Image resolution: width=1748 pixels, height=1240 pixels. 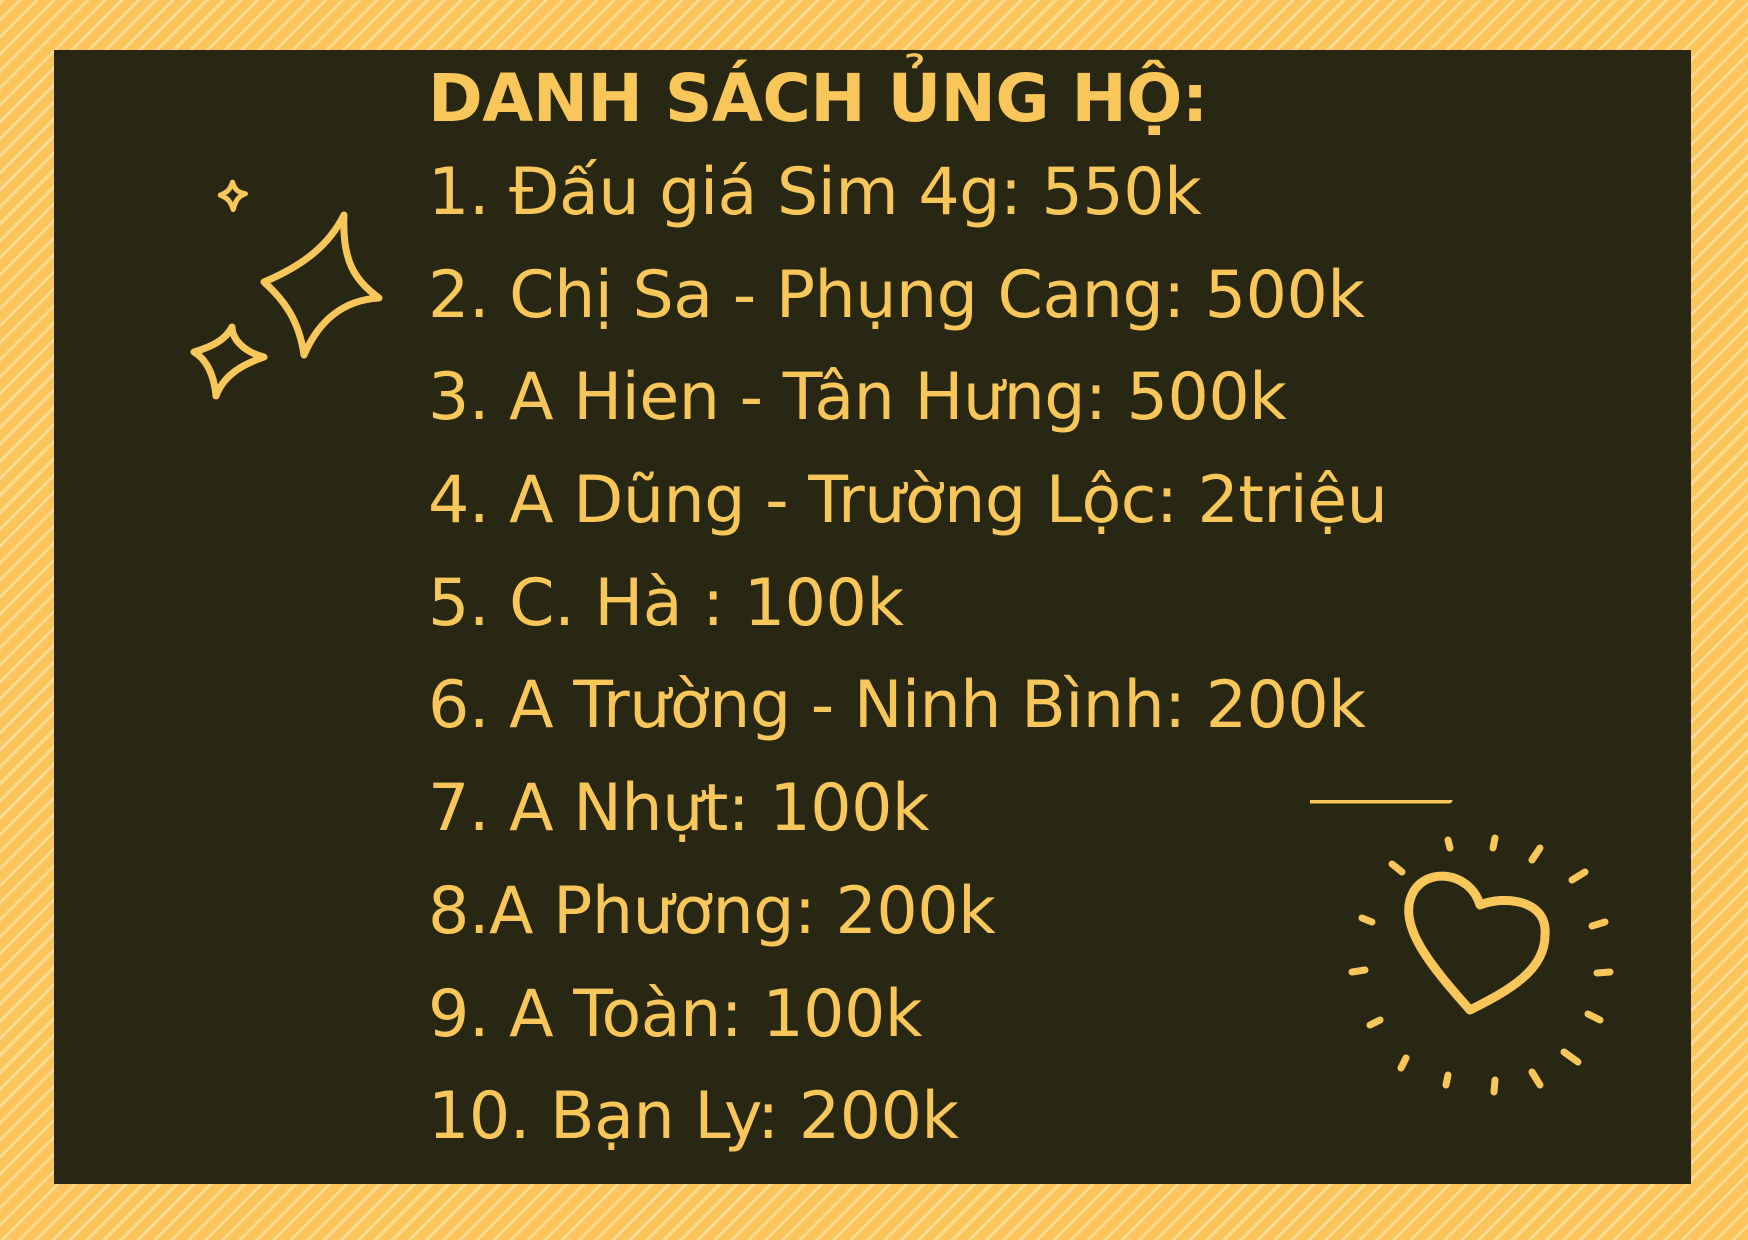 I want to click on list-item: 6. A Trường - Ninh Bình: 200k, so click(x=897, y=706).